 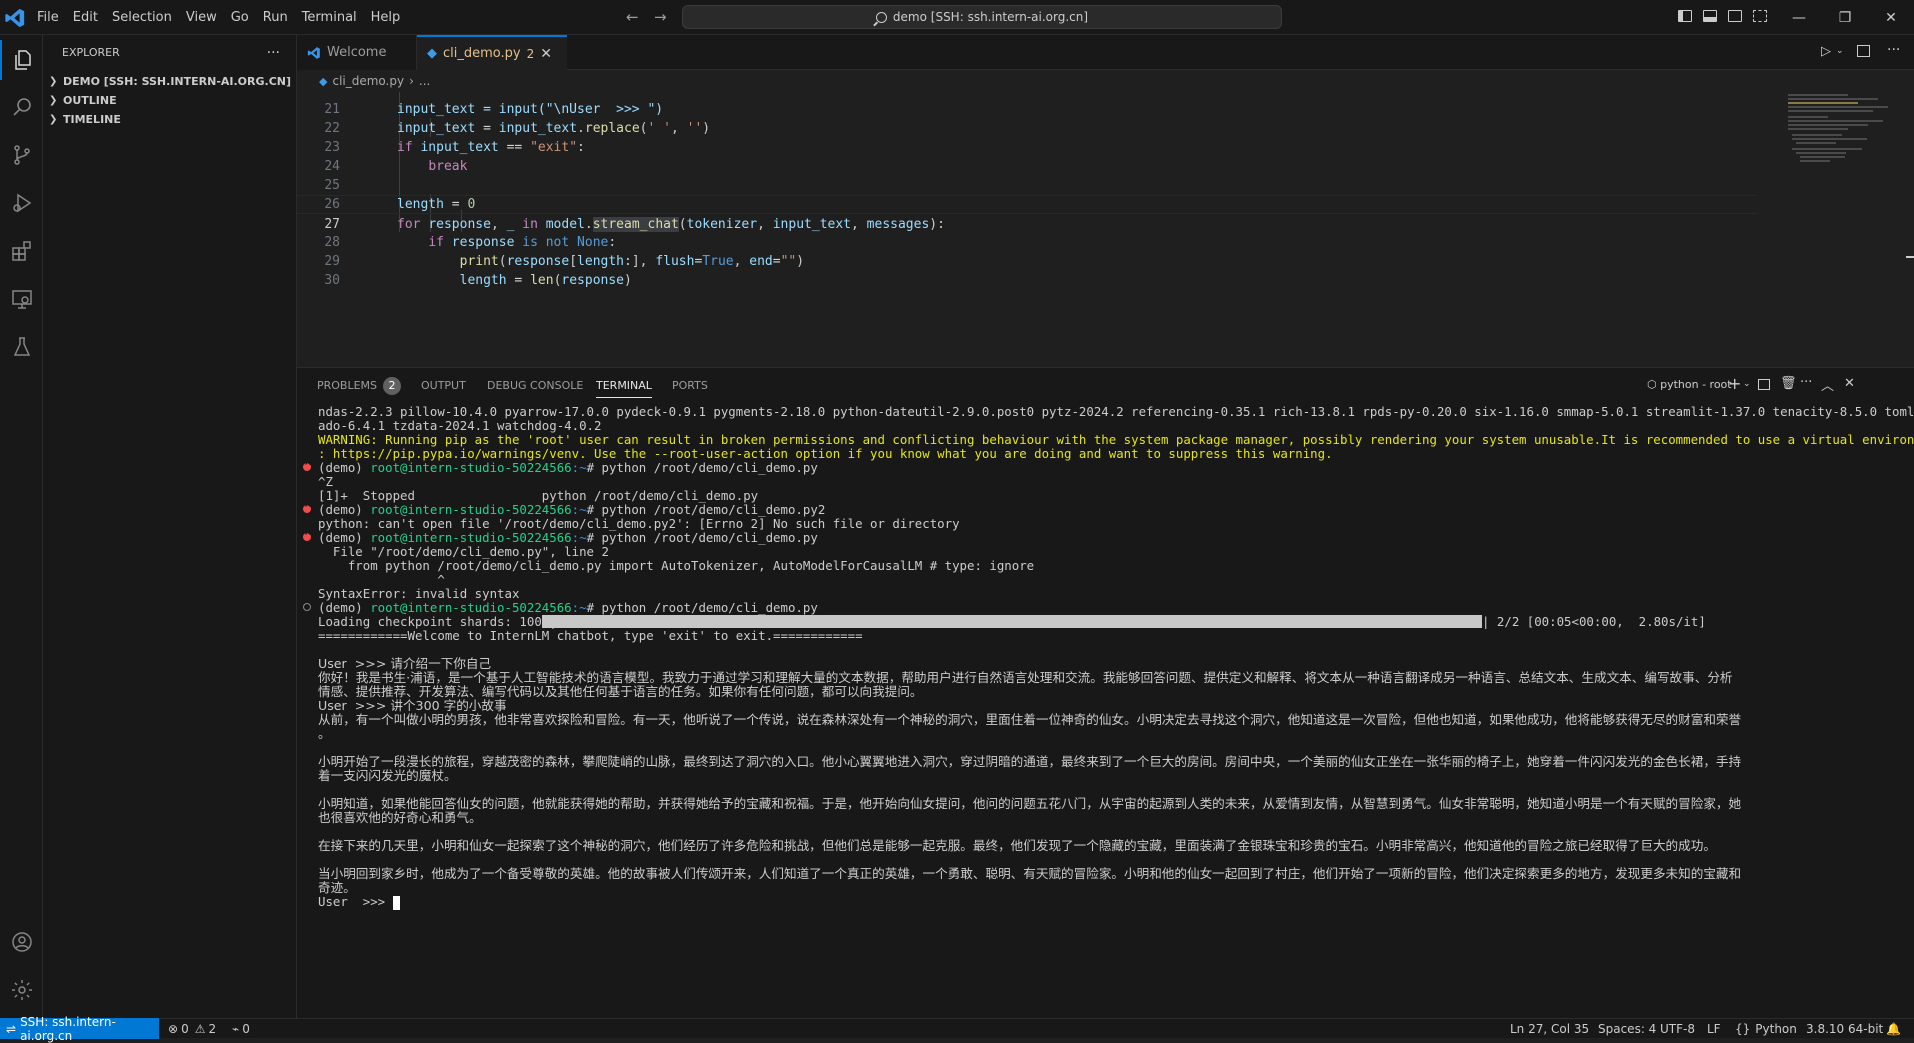 I want to click on menu-go: Go, so click(x=240, y=17).